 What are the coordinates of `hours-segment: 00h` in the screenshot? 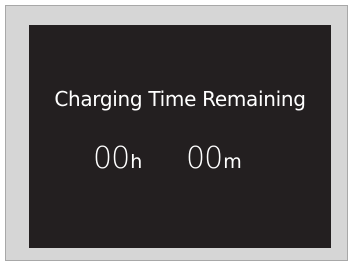 It's located at (117, 158).